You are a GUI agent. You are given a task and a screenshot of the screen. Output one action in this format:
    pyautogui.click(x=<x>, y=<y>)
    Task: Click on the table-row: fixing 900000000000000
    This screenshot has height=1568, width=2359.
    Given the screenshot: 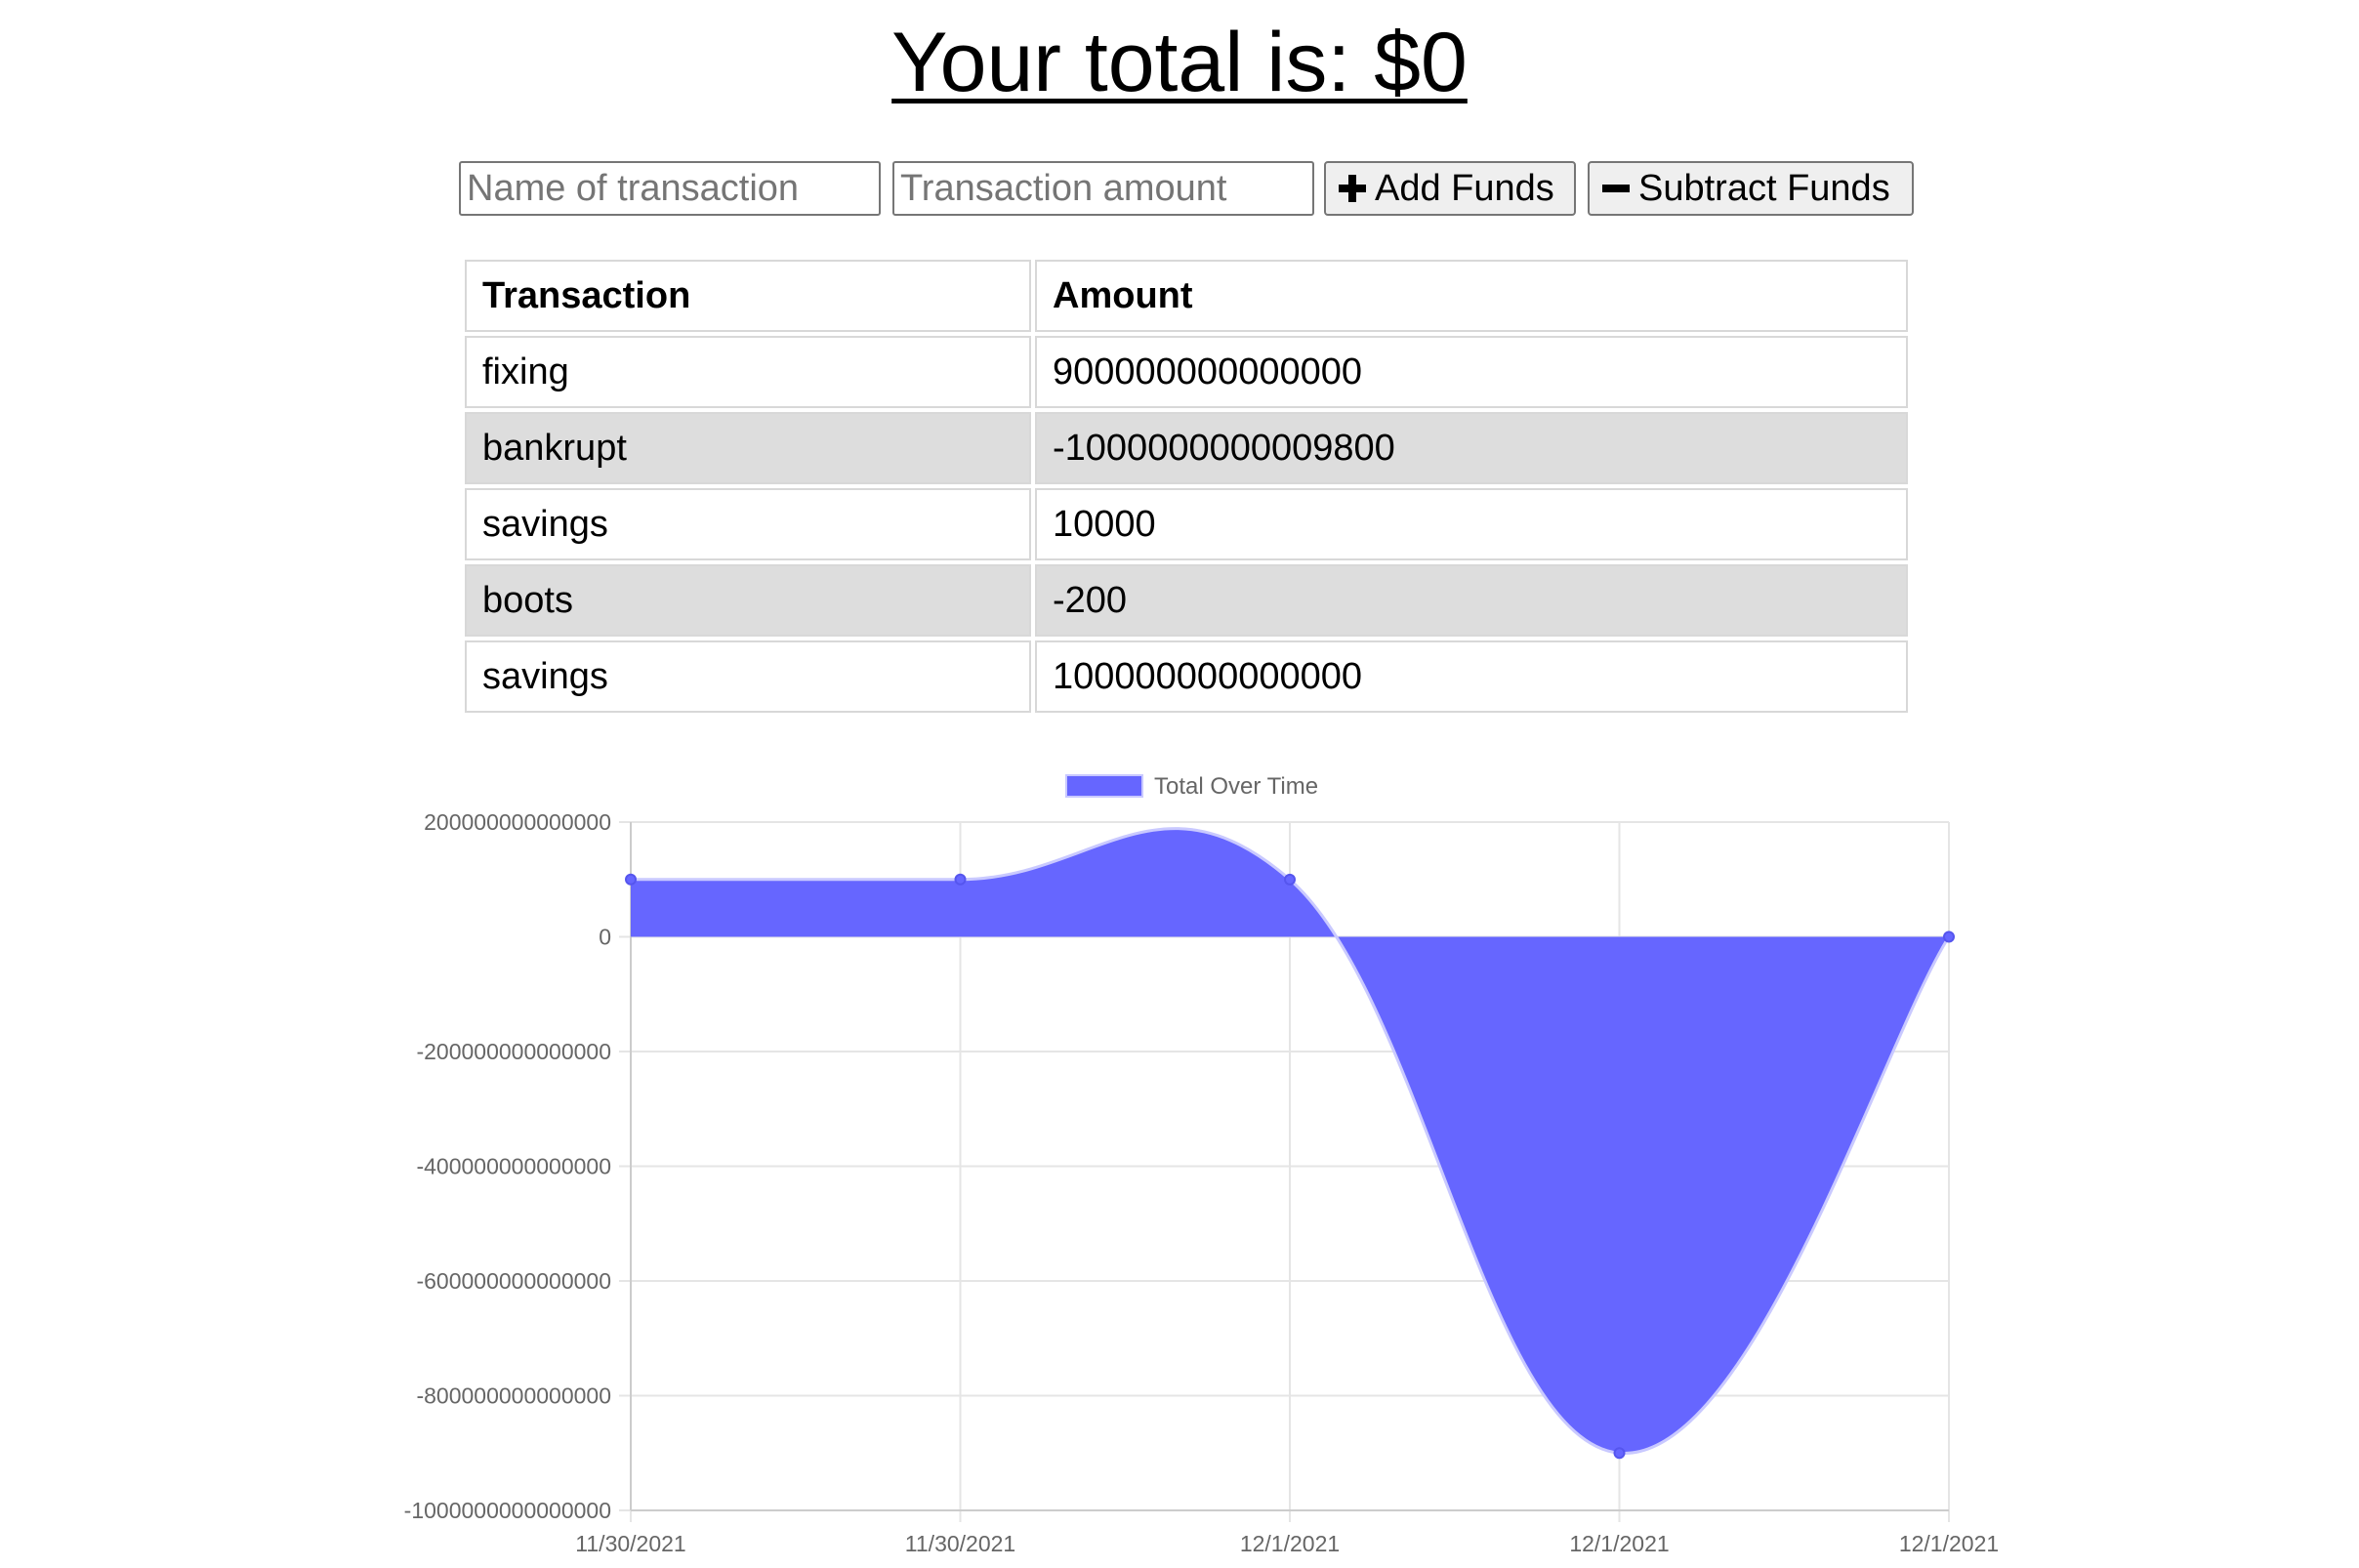 What is the action you would take?
    pyautogui.click(x=1186, y=372)
    